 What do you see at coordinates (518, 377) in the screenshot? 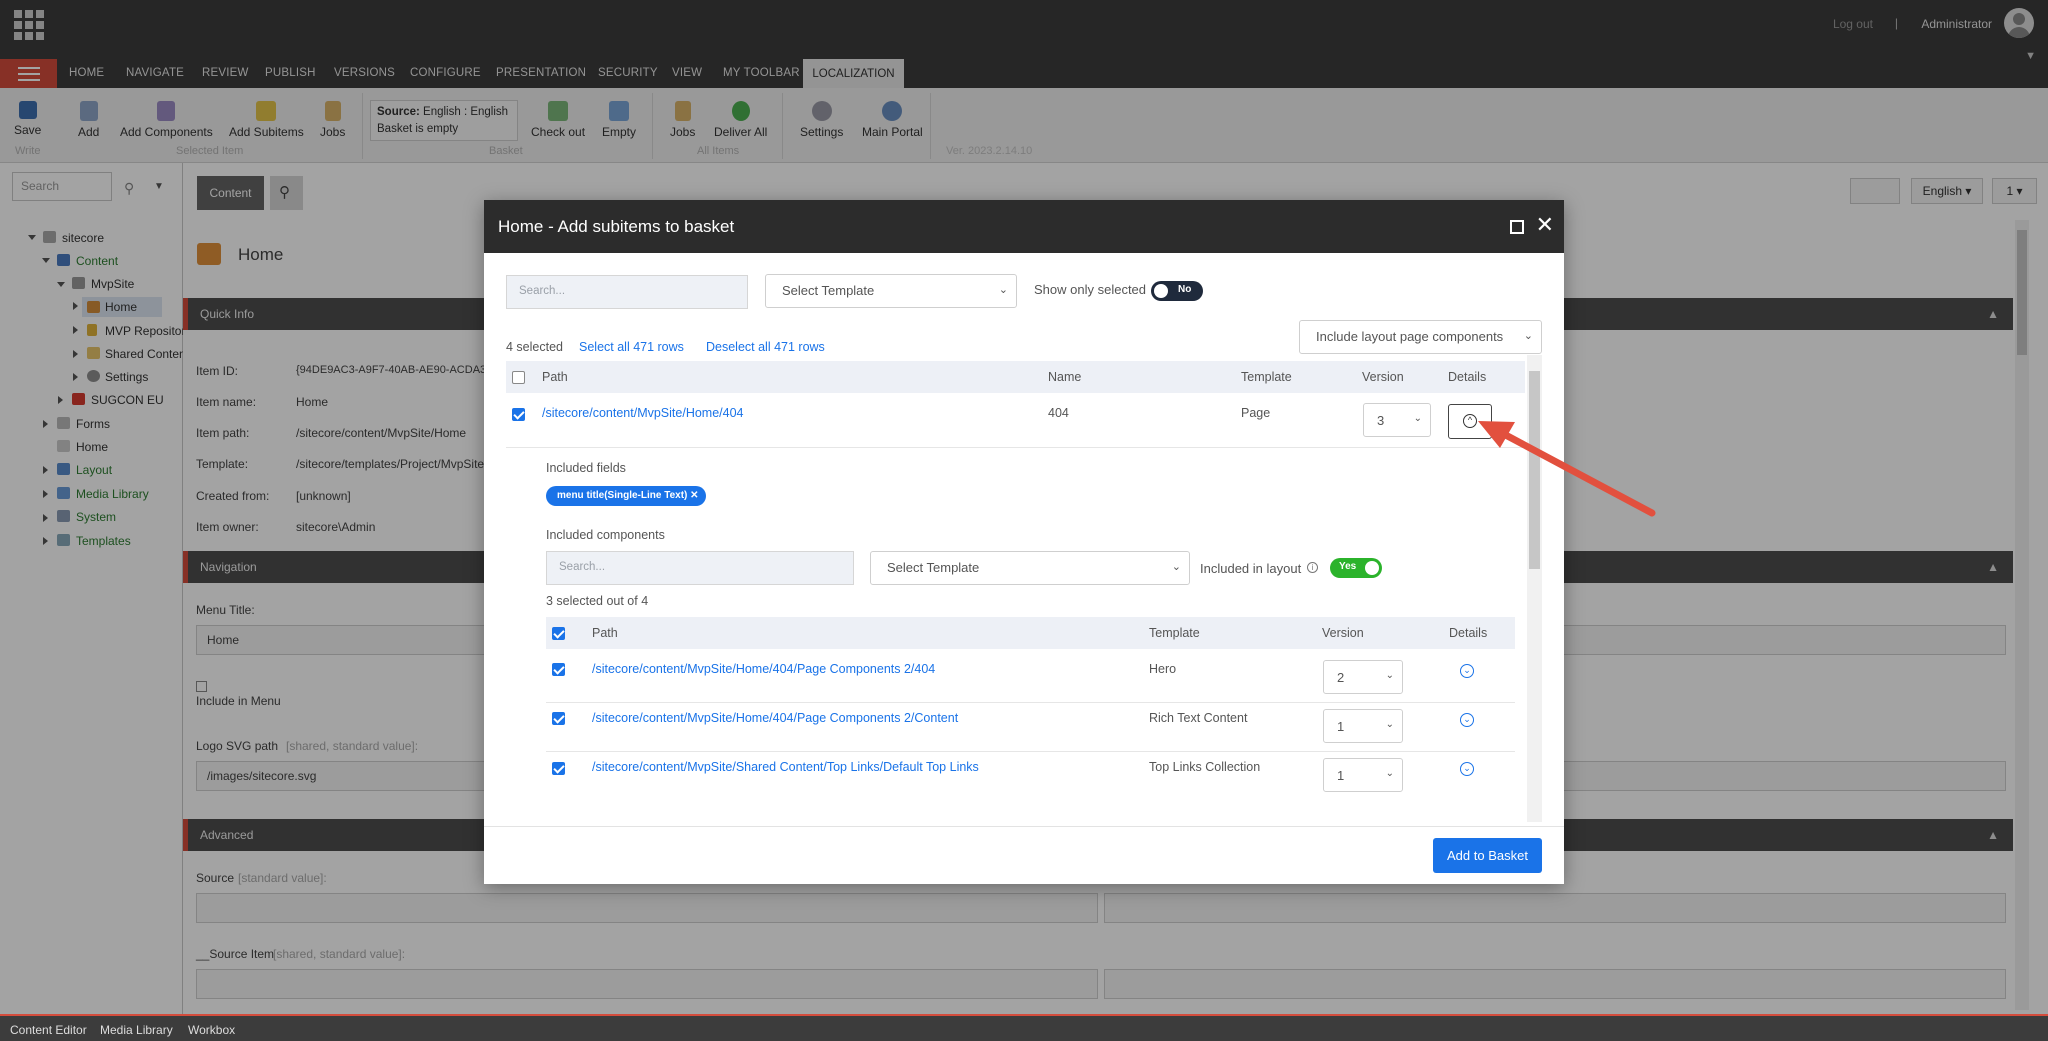
I see `select-all-checkbox` at bounding box center [518, 377].